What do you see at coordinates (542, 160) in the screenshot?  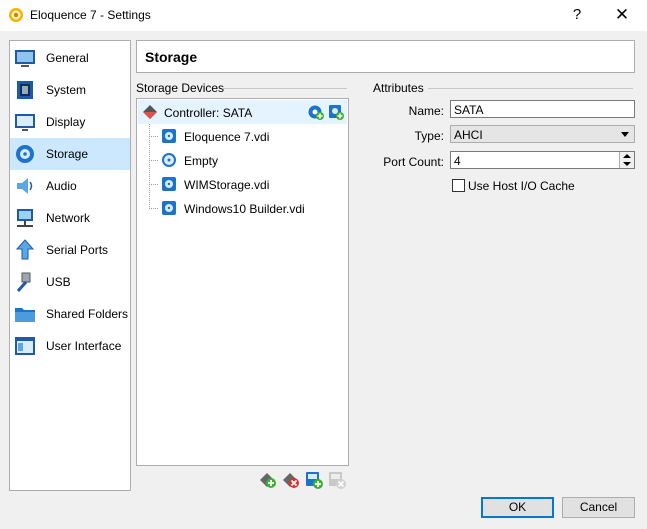 I see `port-count-spinbox: 4` at bounding box center [542, 160].